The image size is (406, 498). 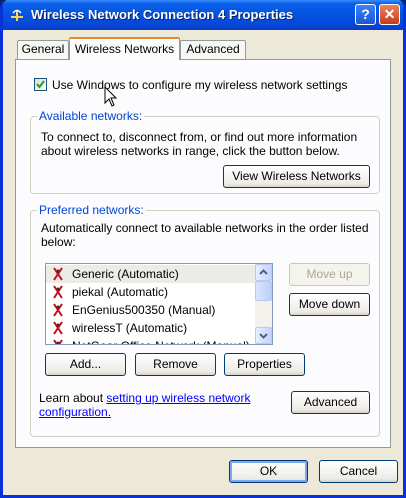 I want to click on list-item: NetGear Office Network (Manual), so click(x=151, y=340).